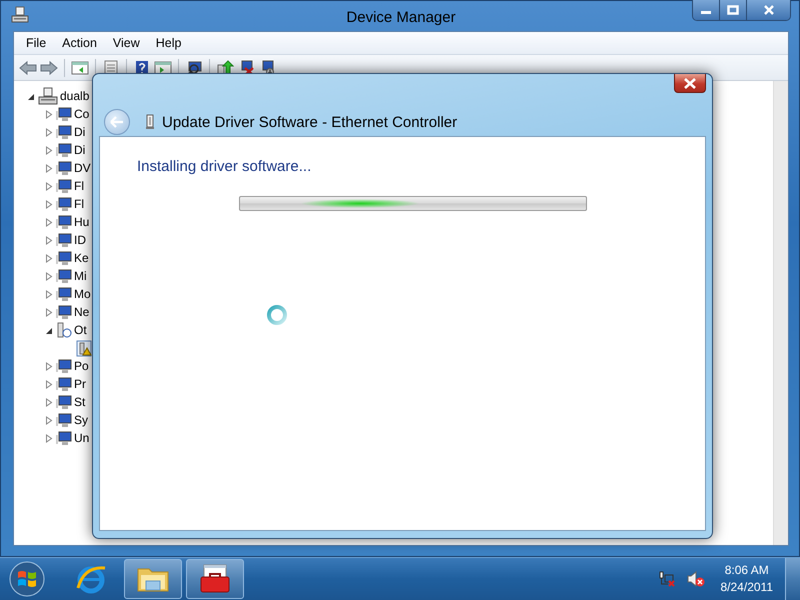 The width and height of the screenshot is (800, 600). I want to click on tree-item: Hu, so click(82, 222).